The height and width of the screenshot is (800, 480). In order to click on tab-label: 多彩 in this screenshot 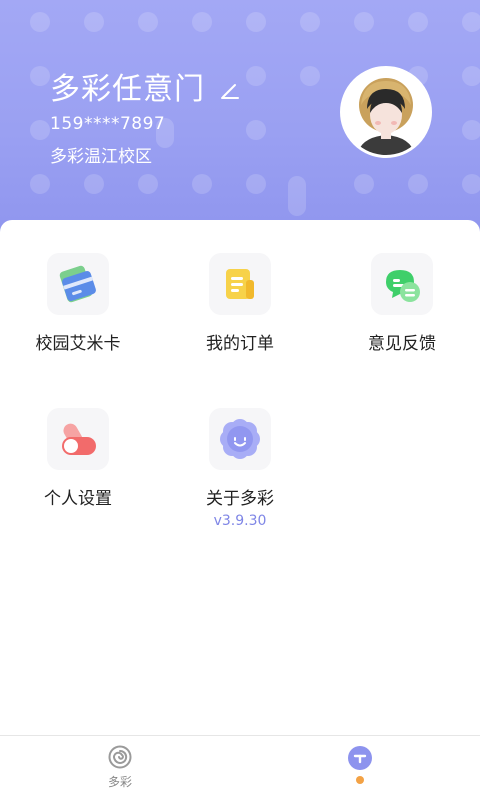, I will do `click(119, 782)`.